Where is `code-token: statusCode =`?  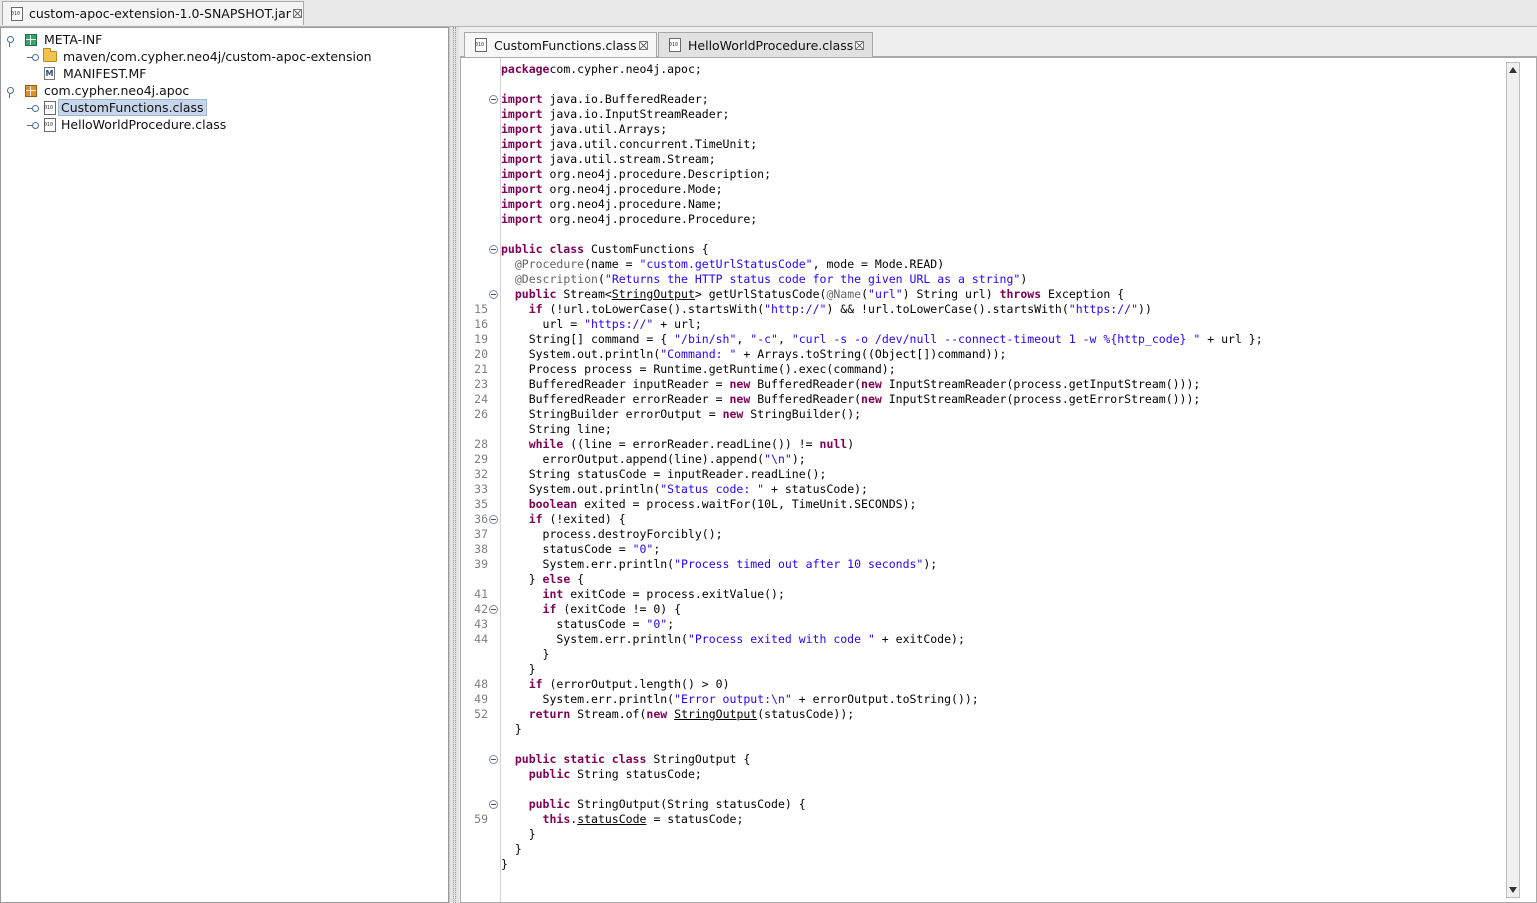
code-token: statusCode = is located at coordinates (574, 624).